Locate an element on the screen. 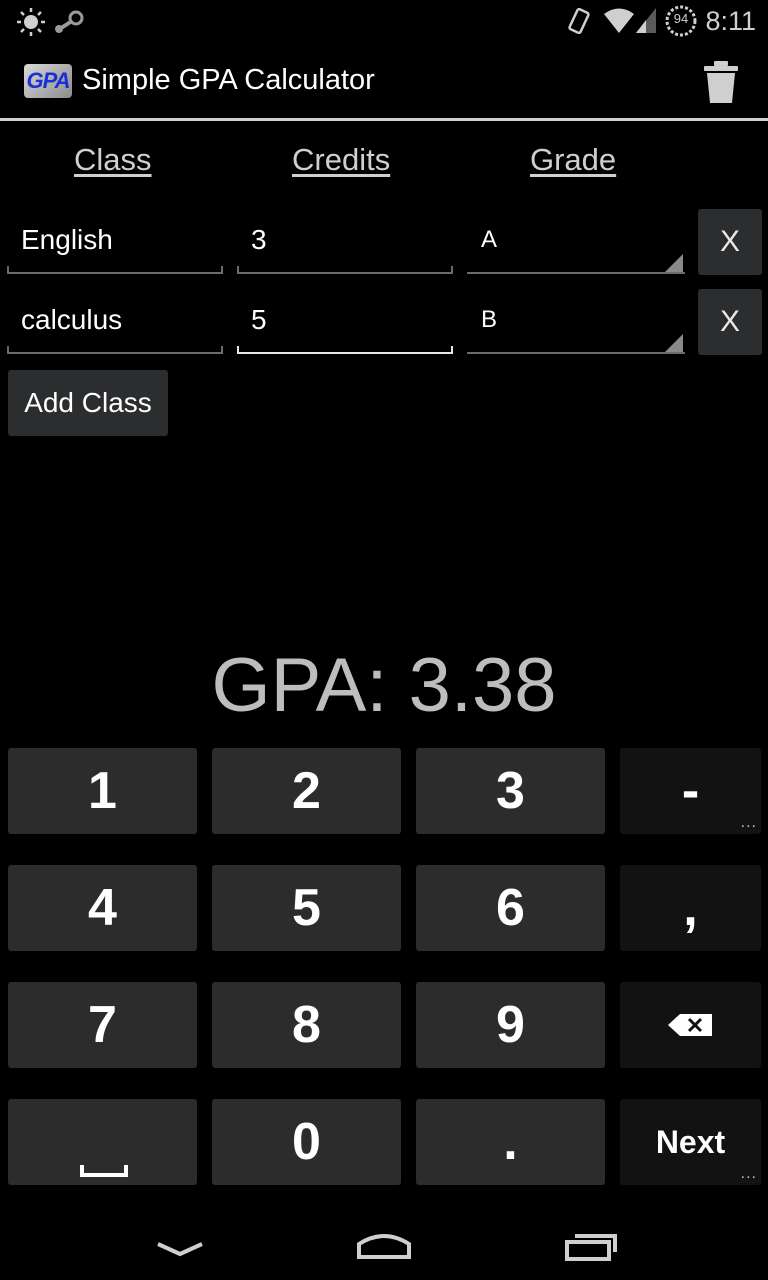 The image size is (768, 1280). key-period: . is located at coordinates (510, 1142).